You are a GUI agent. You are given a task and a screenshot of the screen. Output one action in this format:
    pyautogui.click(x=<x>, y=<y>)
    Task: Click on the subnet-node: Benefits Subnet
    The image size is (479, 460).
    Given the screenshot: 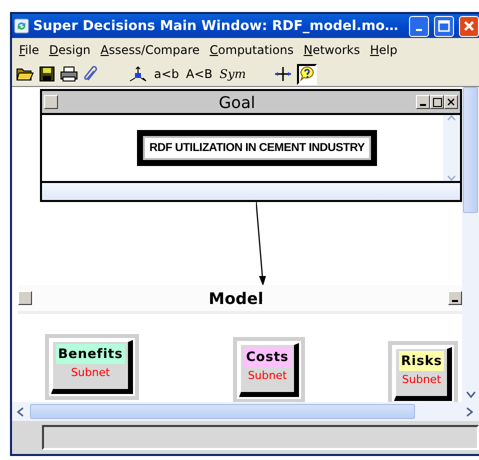 What is the action you would take?
    pyautogui.click(x=92, y=367)
    